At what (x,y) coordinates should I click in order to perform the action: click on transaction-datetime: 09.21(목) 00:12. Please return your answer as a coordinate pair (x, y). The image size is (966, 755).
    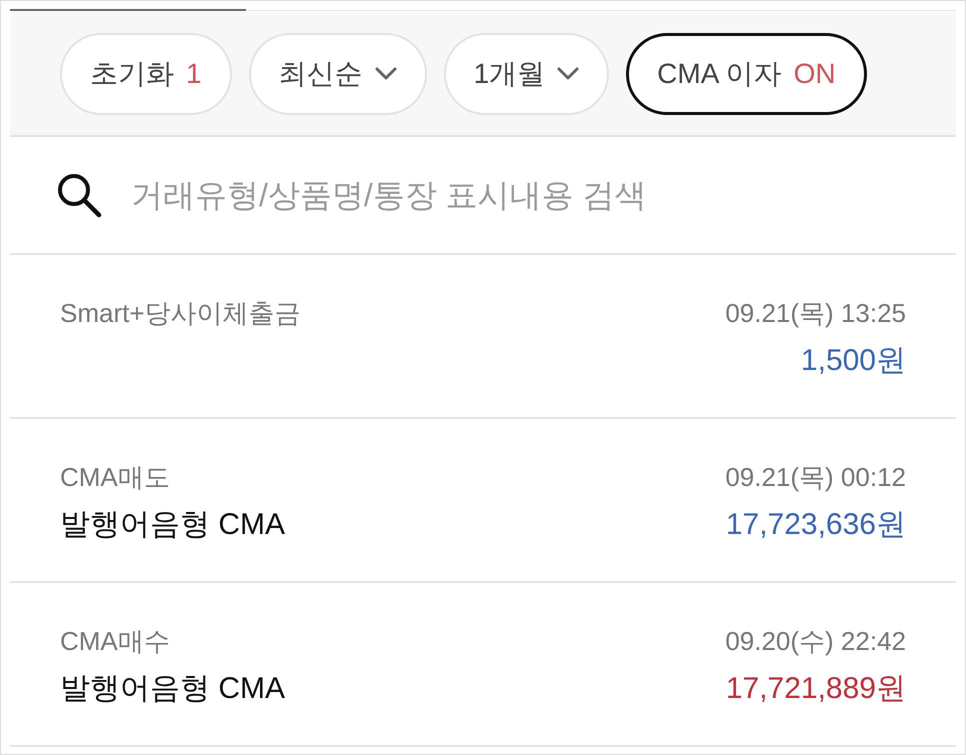
    Looking at the image, I should click on (815, 477).